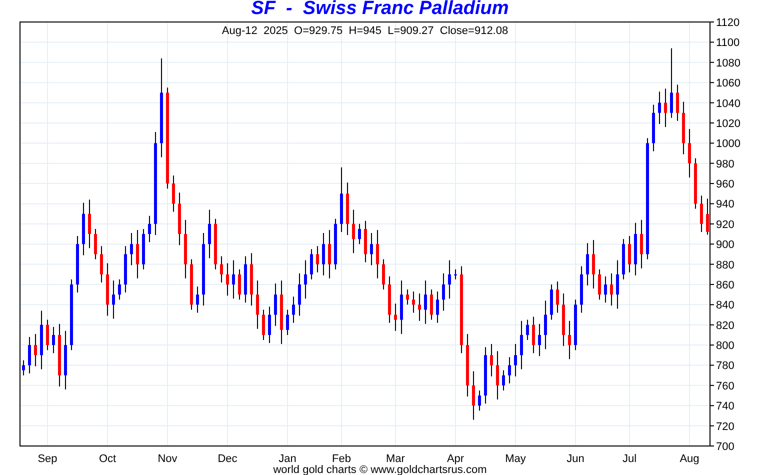  Describe the element at coordinates (725, 265) in the screenshot. I see `y-tick-label: 880` at that location.